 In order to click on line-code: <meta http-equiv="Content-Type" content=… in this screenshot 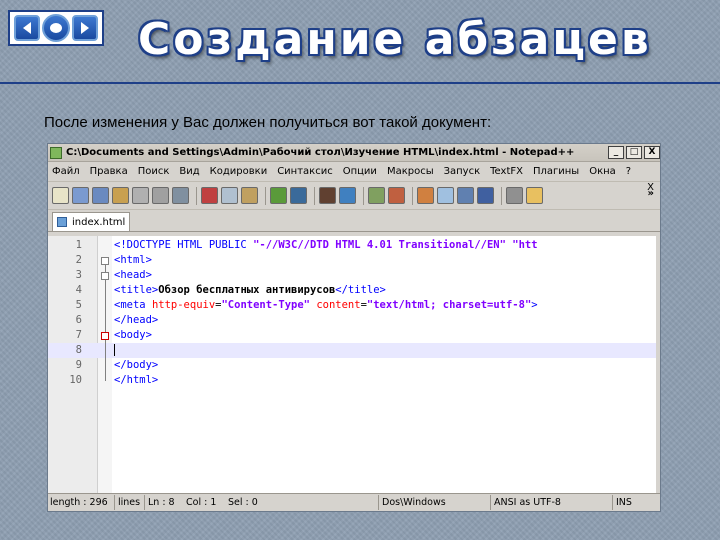, I will do `click(326, 305)`.